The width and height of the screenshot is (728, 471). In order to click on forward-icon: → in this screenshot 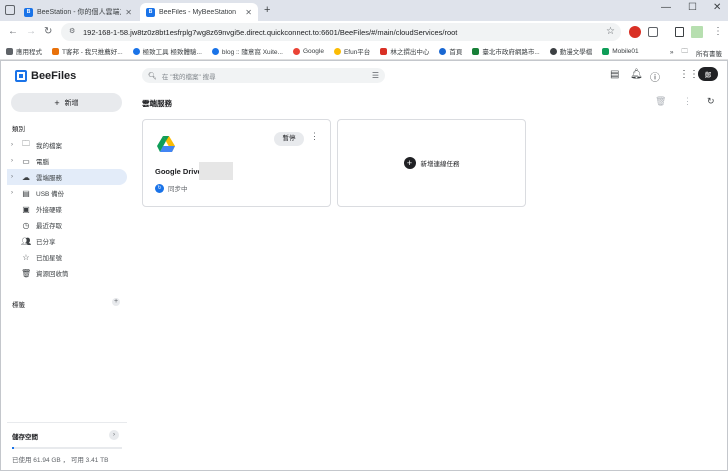, I will do `click(31, 31)`.